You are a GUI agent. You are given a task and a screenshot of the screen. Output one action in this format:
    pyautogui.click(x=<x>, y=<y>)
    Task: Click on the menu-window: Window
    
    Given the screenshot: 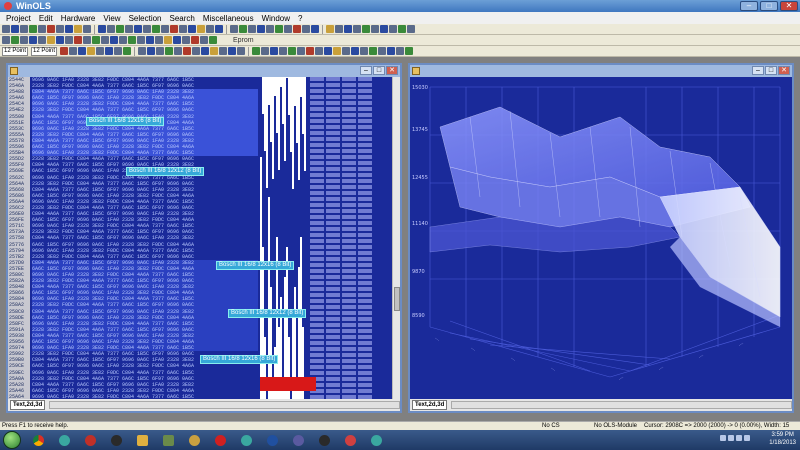 What is the action you would take?
    pyautogui.click(x=276, y=18)
    